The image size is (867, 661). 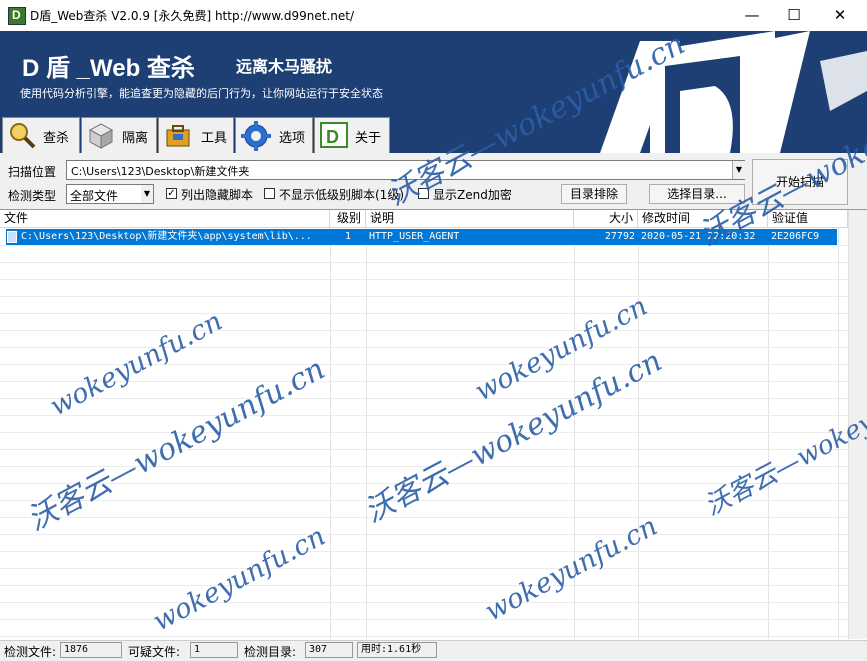 What do you see at coordinates (397, 650) in the screenshot?
I see `elapsed-time: 用时:1.61秒` at bounding box center [397, 650].